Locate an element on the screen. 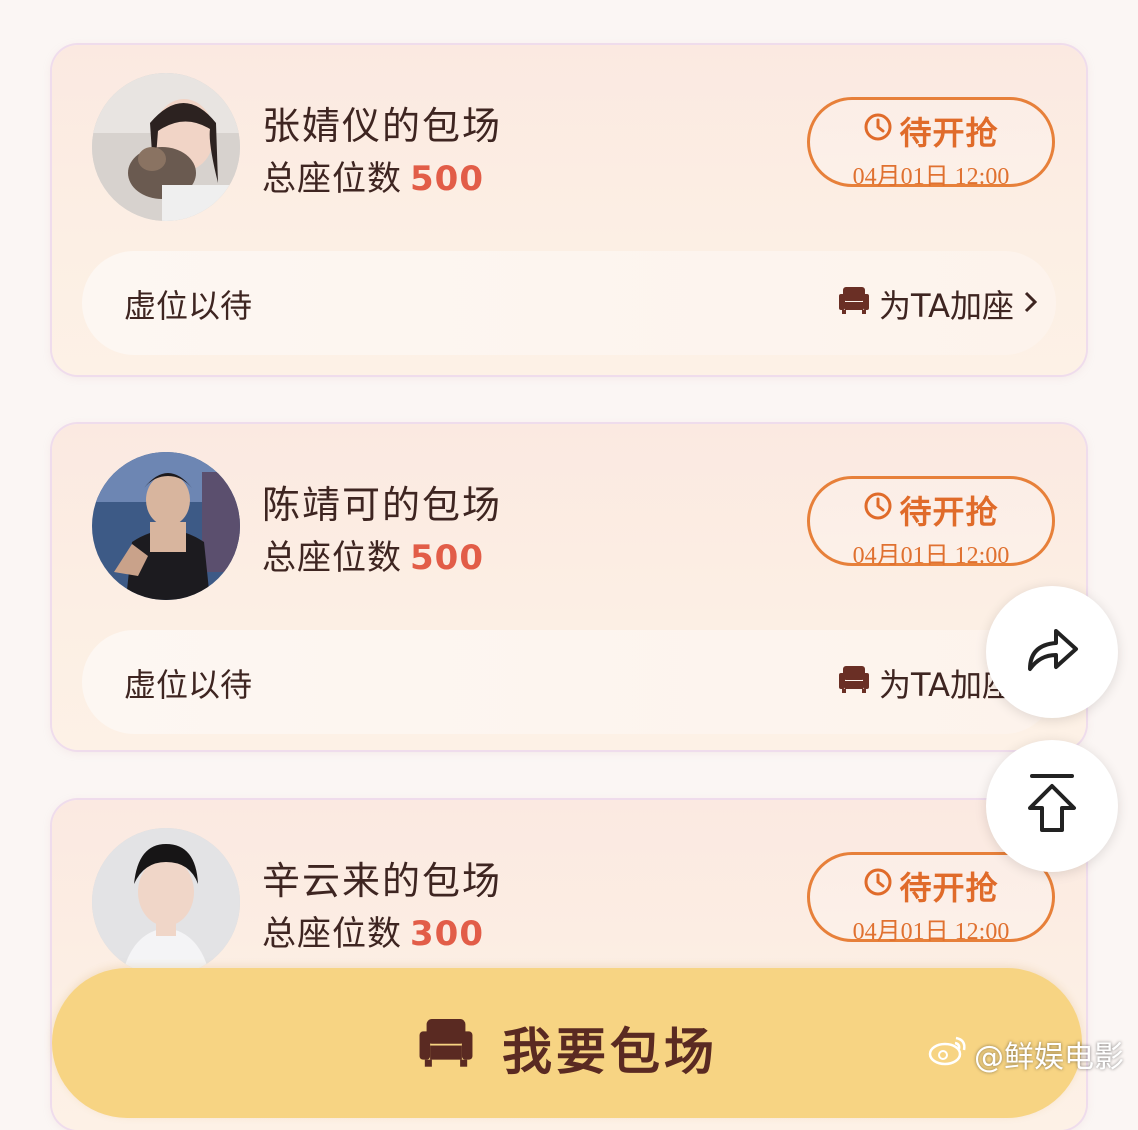  seat-count-value: 300 is located at coordinates (447, 934).